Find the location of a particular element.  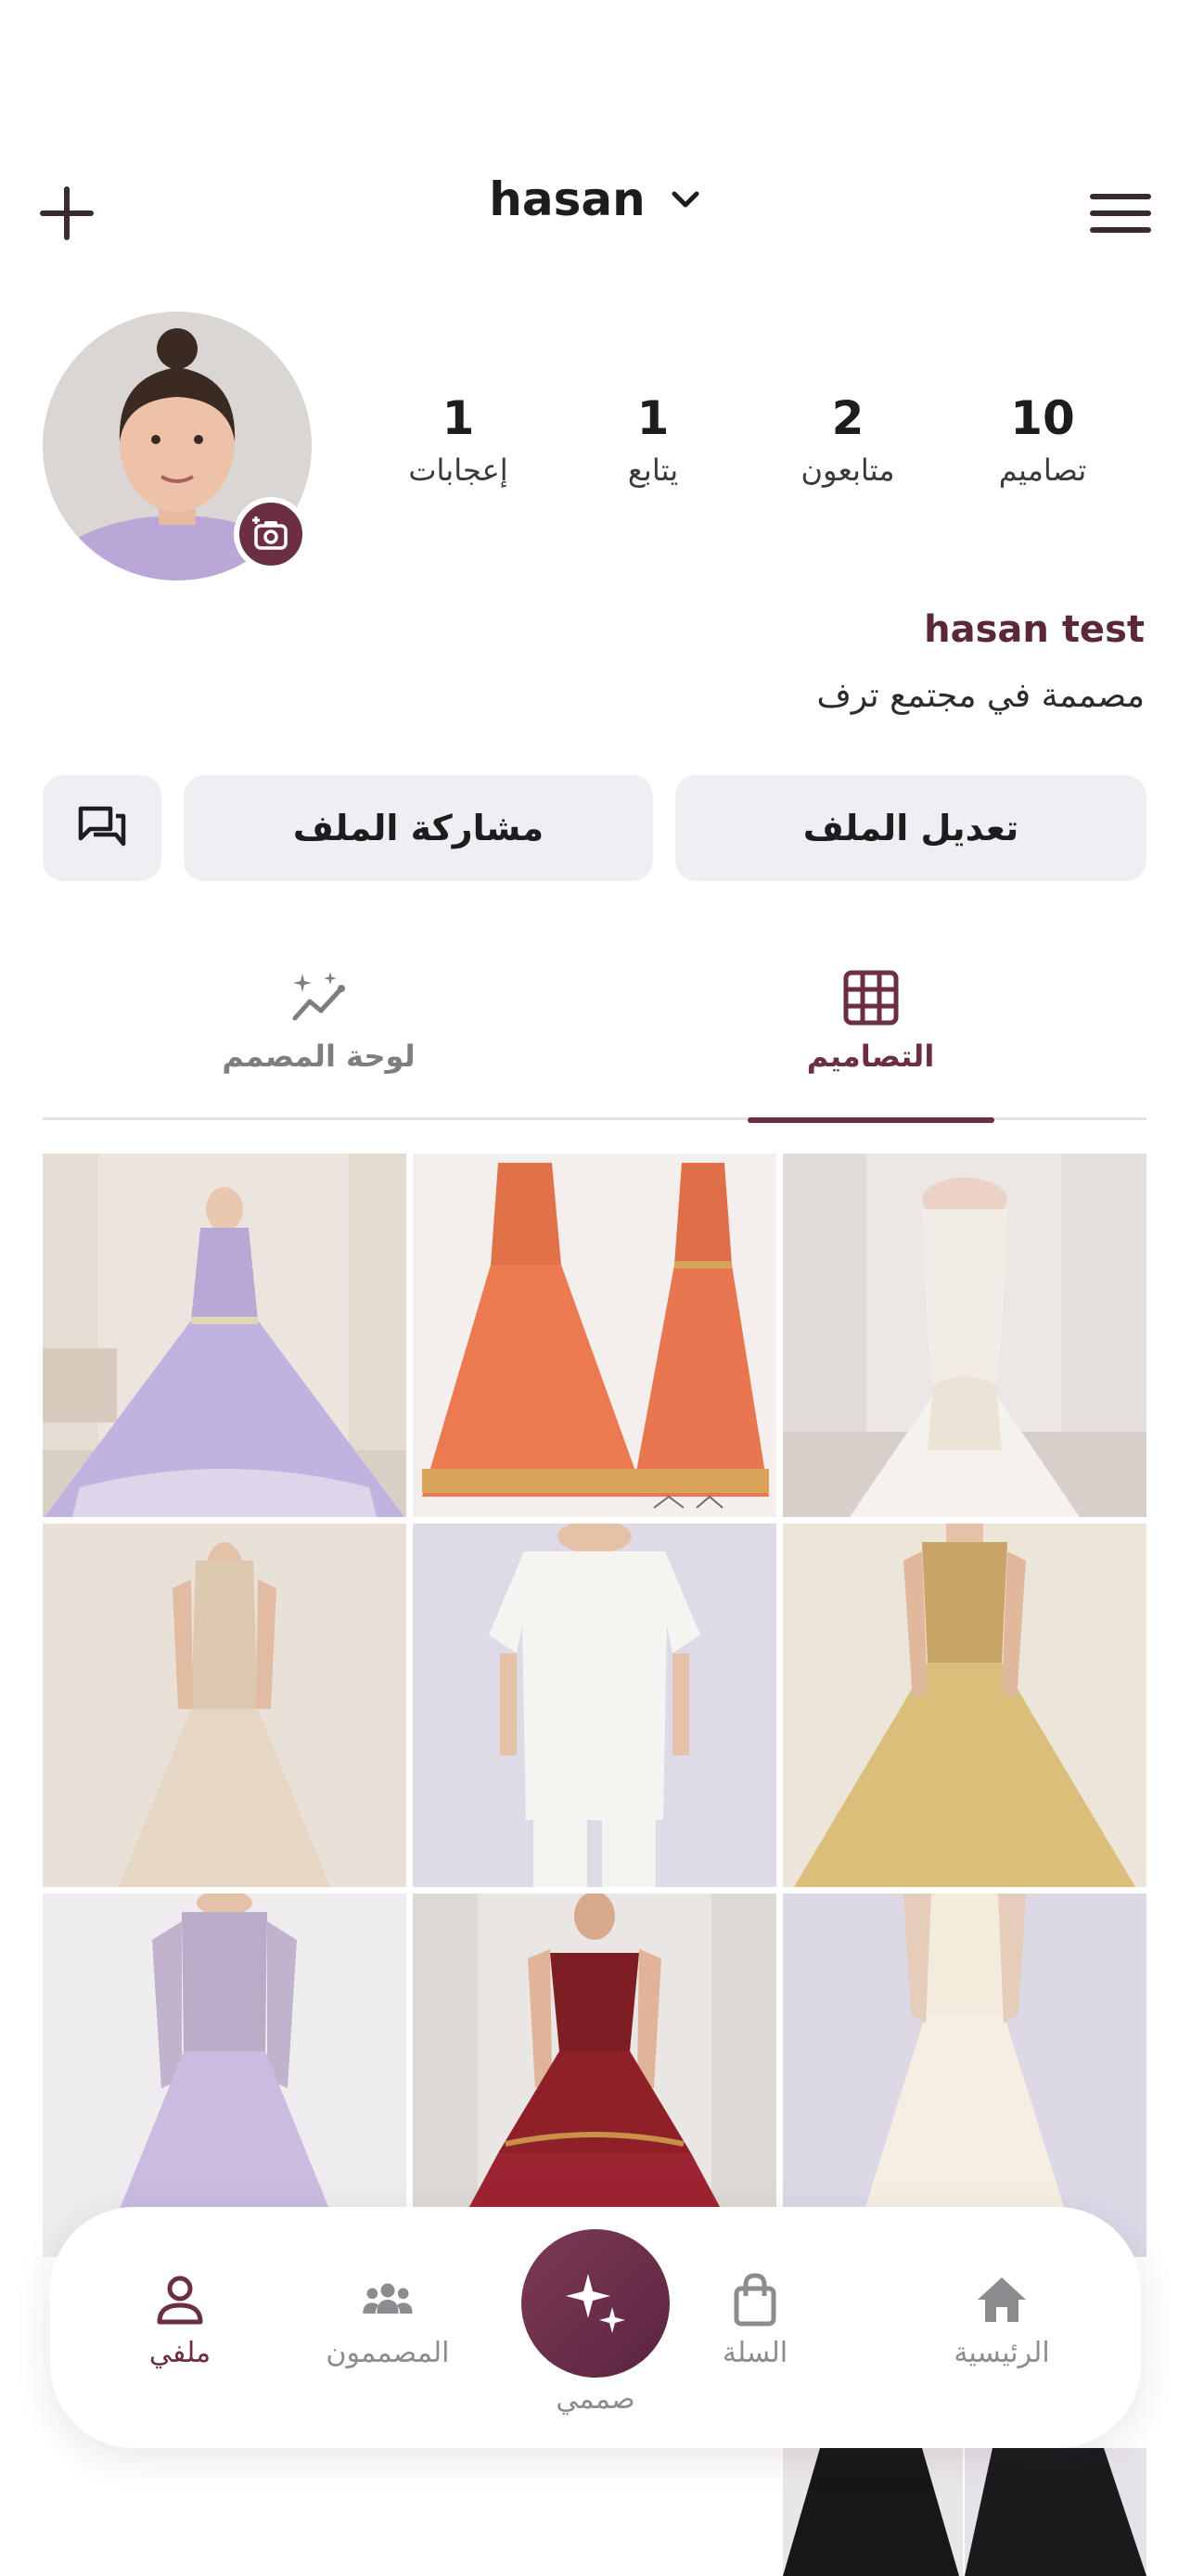

profile-icon is located at coordinates (180, 2300).